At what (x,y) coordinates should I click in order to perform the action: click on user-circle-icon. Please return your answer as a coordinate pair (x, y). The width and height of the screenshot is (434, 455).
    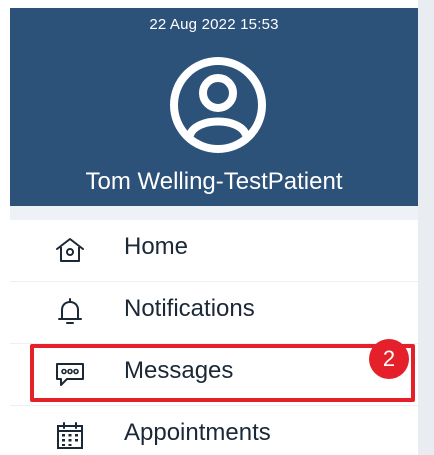
    Looking at the image, I should click on (218, 105).